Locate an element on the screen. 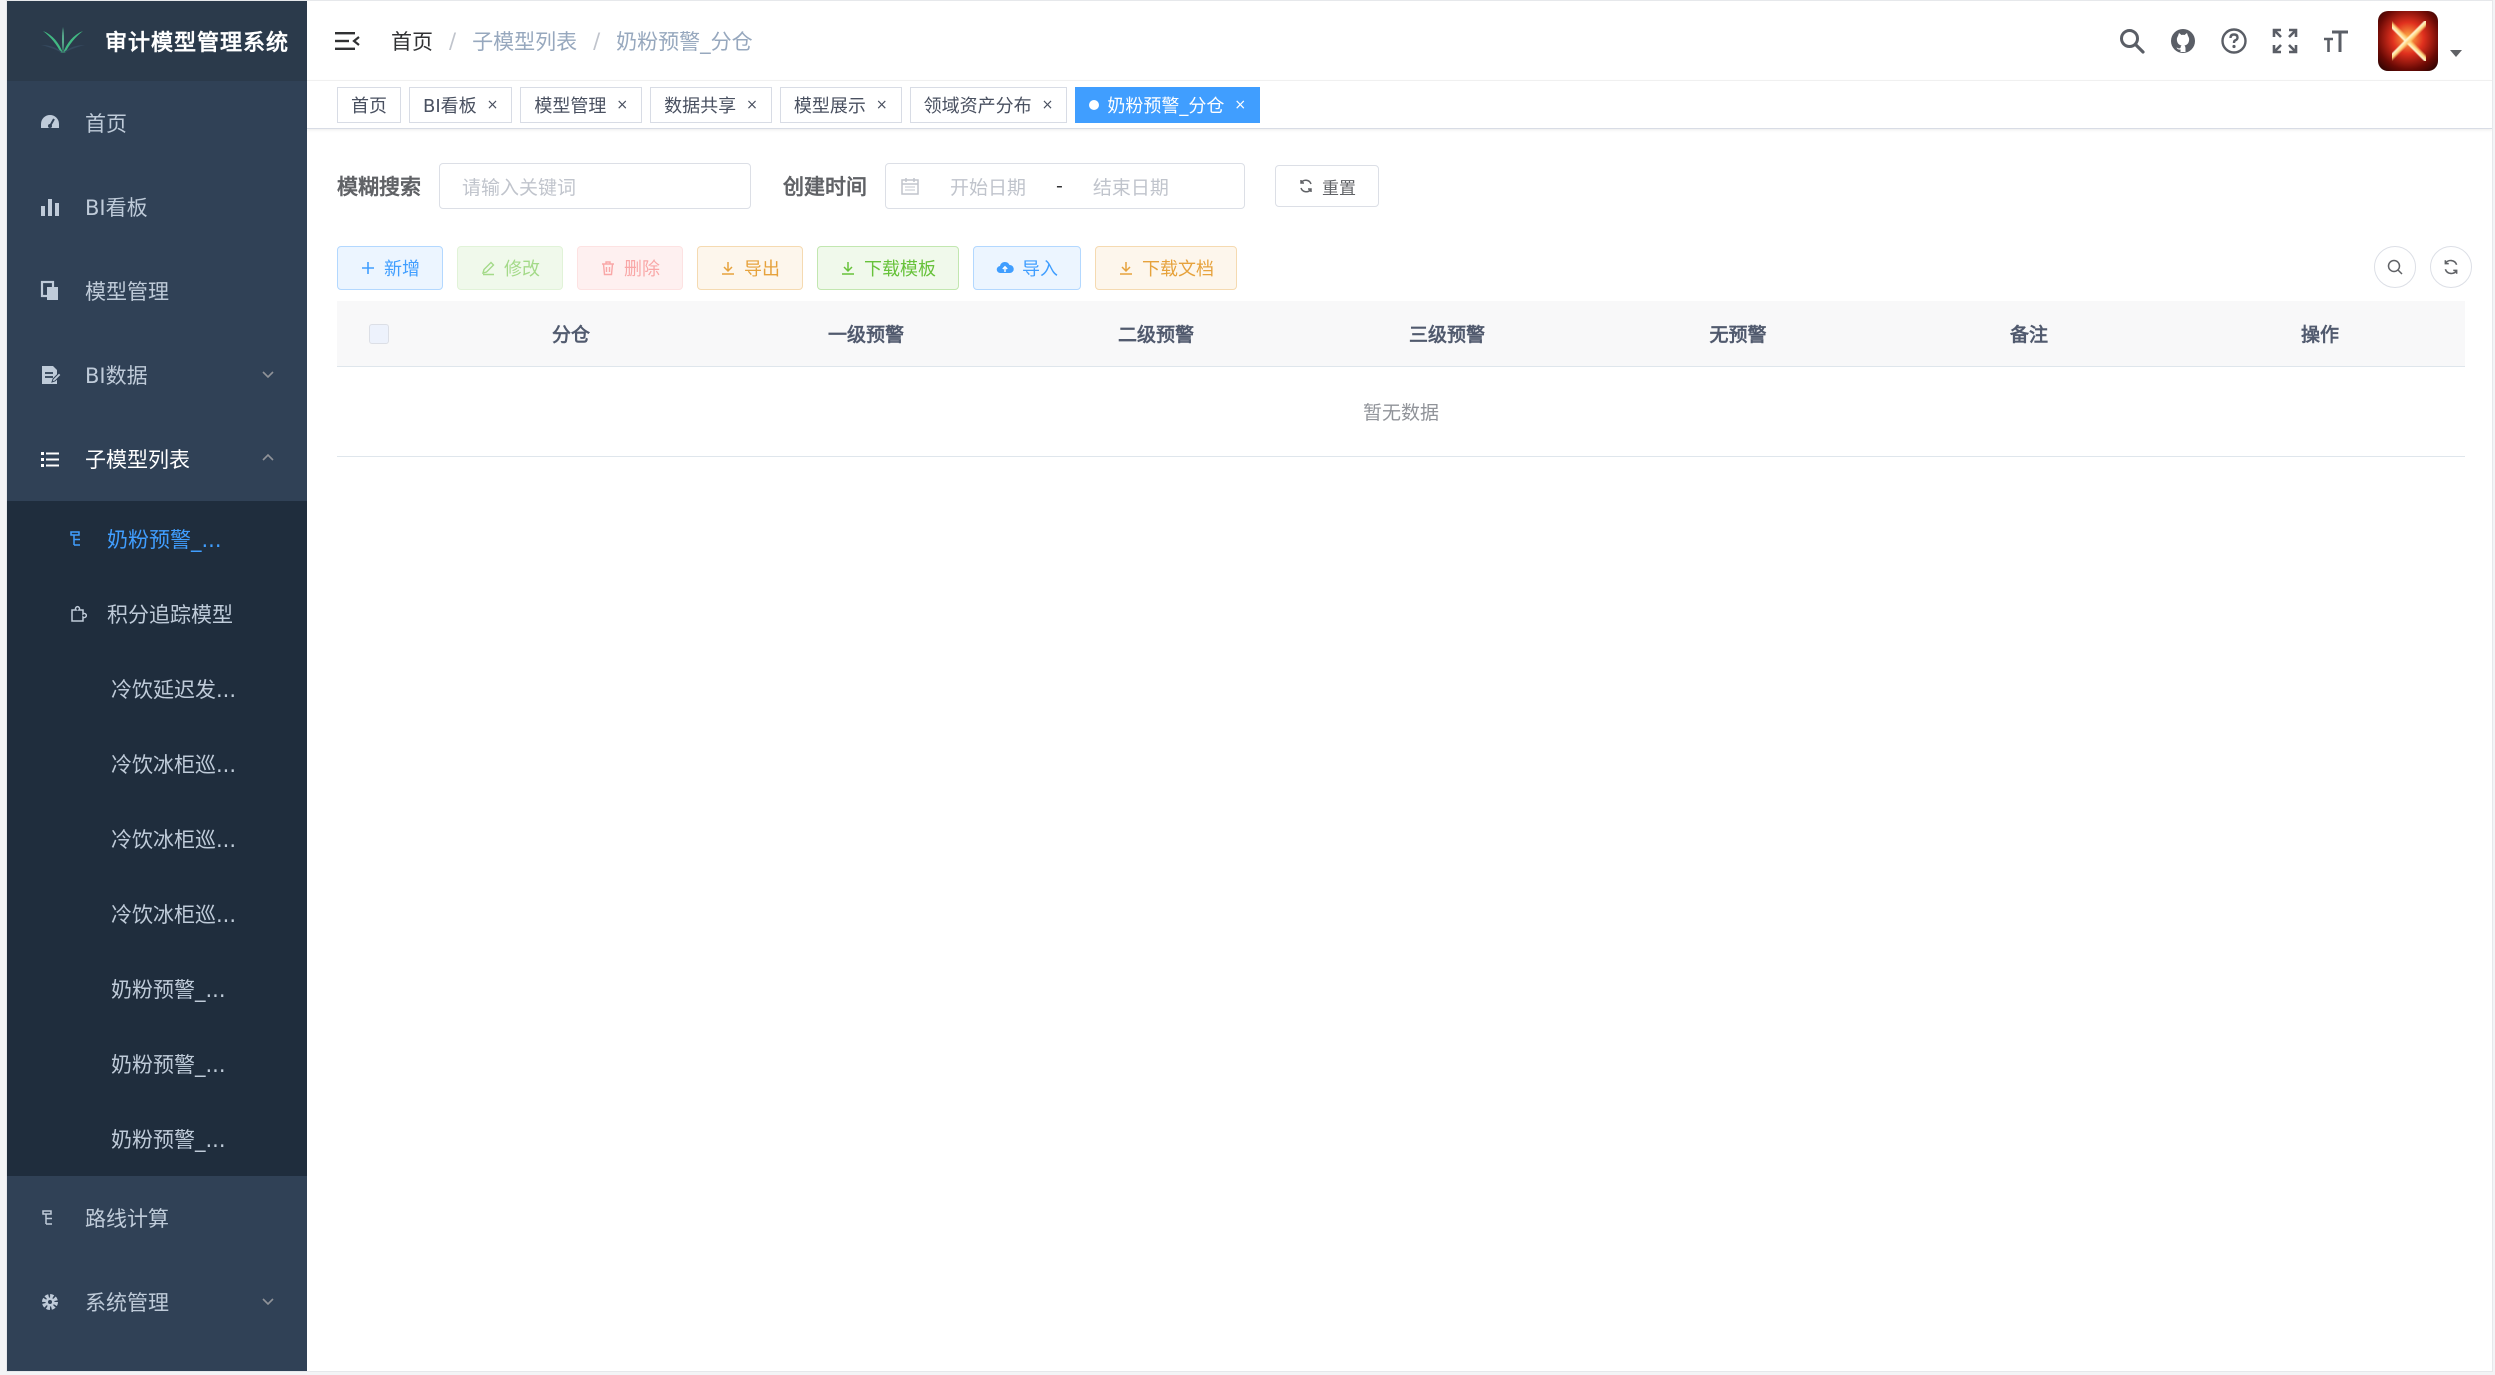 The image size is (2495, 1375). upload-cloud-icon is located at coordinates (1005, 267).